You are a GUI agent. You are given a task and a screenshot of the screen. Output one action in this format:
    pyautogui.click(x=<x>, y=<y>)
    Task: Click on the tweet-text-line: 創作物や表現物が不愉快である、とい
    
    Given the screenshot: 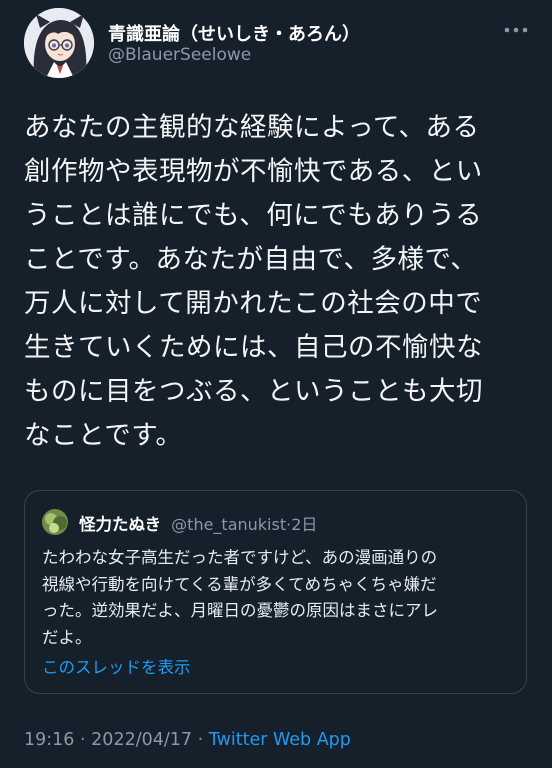 What is the action you would take?
    pyautogui.click(x=253, y=171)
    